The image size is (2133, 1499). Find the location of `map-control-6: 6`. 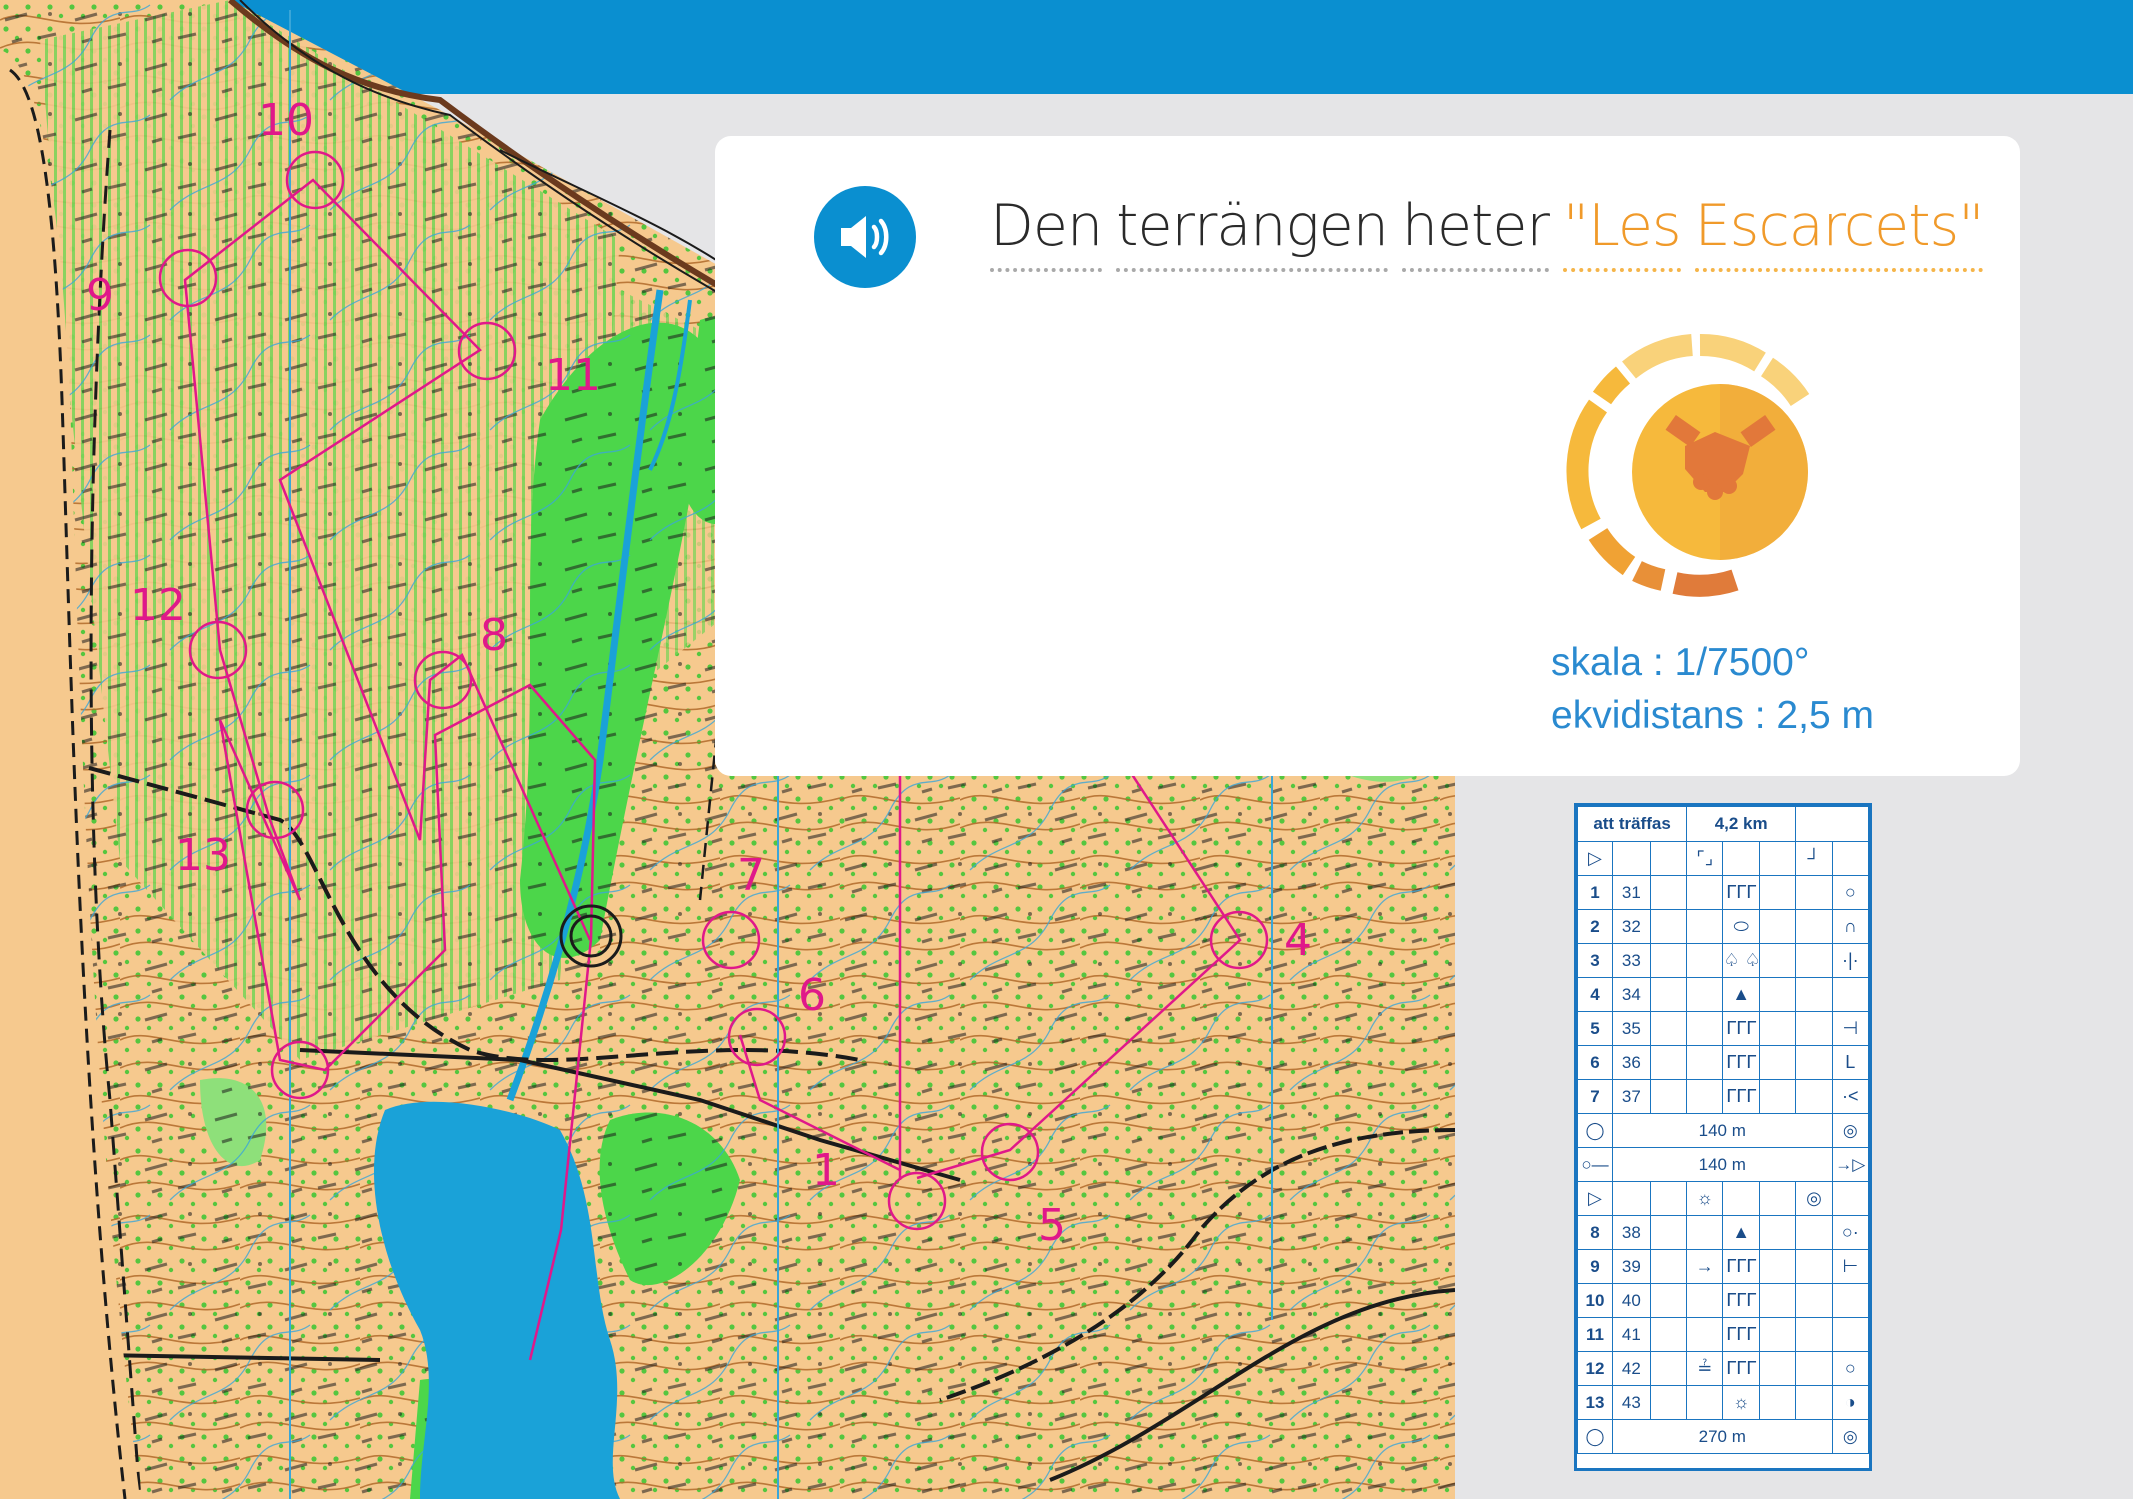

map-control-6: 6 is located at coordinates (812, 995).